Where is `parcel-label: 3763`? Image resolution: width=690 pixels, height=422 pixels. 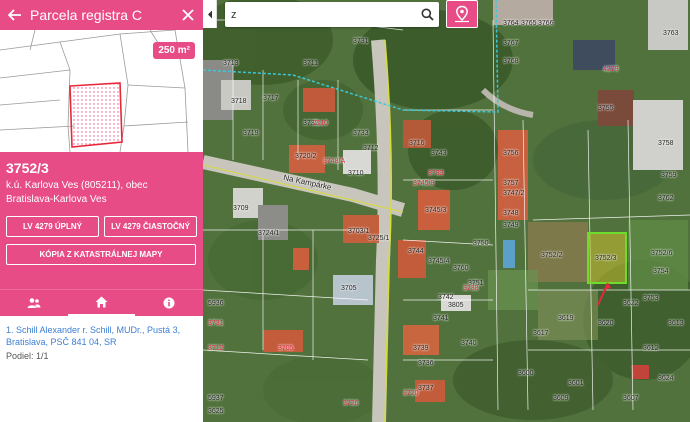
parcel-label: 3763 is located at coordinates (671, 33).